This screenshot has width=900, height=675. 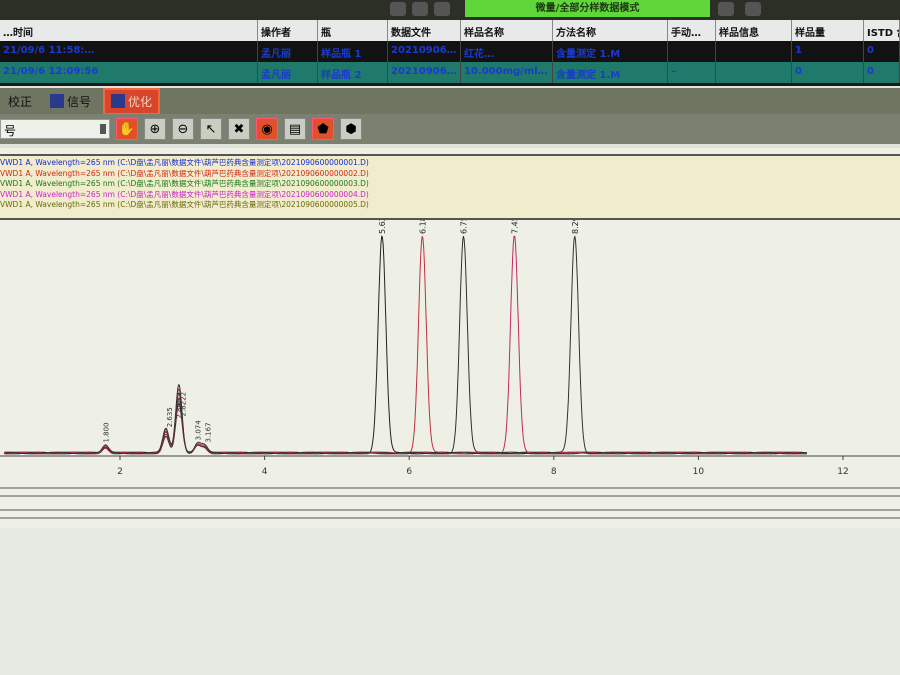 I want to click on column-header: 样品信息, so click(x=754, y=30).